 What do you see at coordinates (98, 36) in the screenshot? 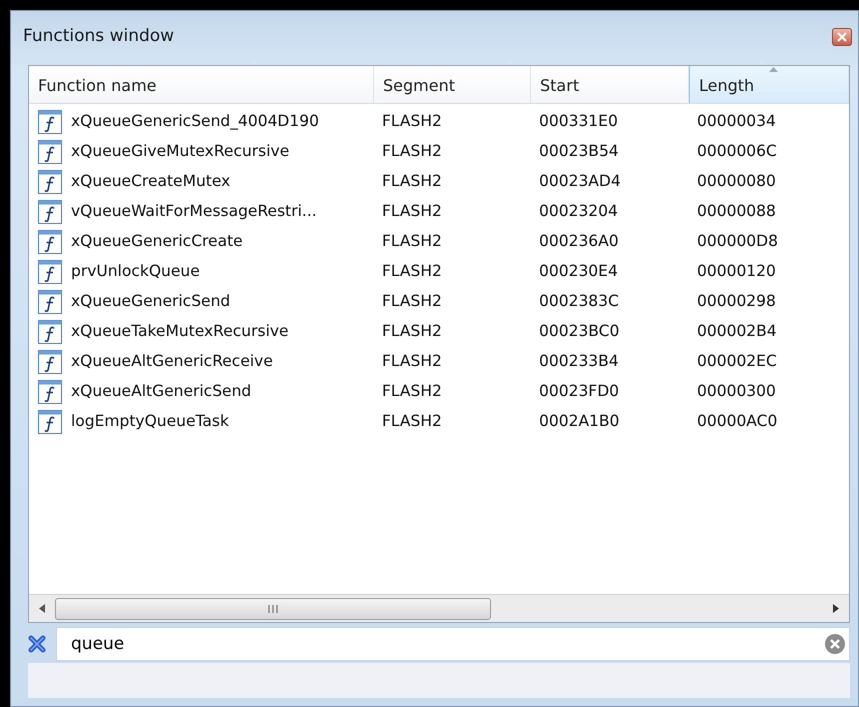
I see `window-title: Functions window` at bounding box center [98, 36].